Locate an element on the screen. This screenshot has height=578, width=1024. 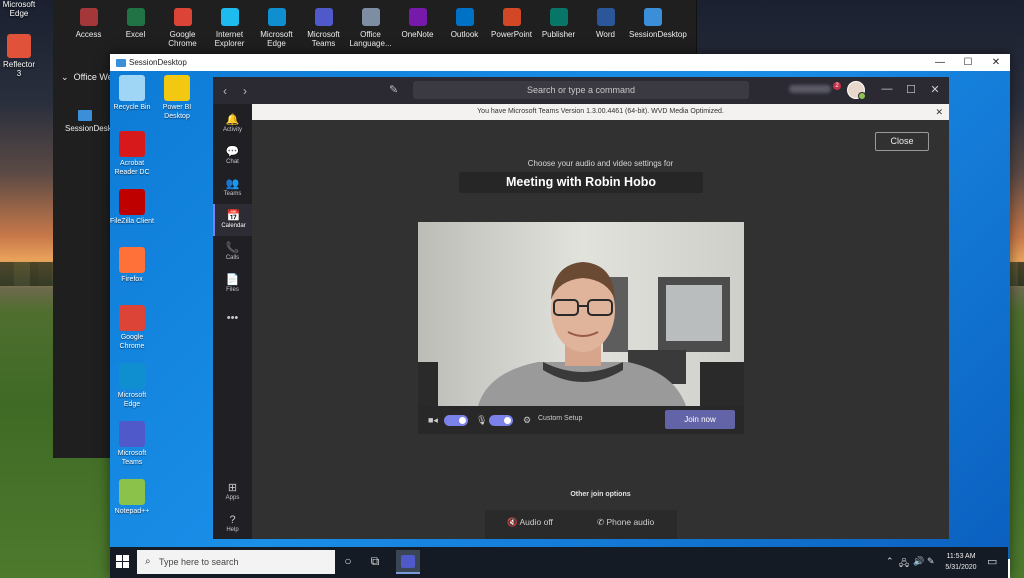
speaker-off-icon: 🔇 is located at coordinates (512, 522).